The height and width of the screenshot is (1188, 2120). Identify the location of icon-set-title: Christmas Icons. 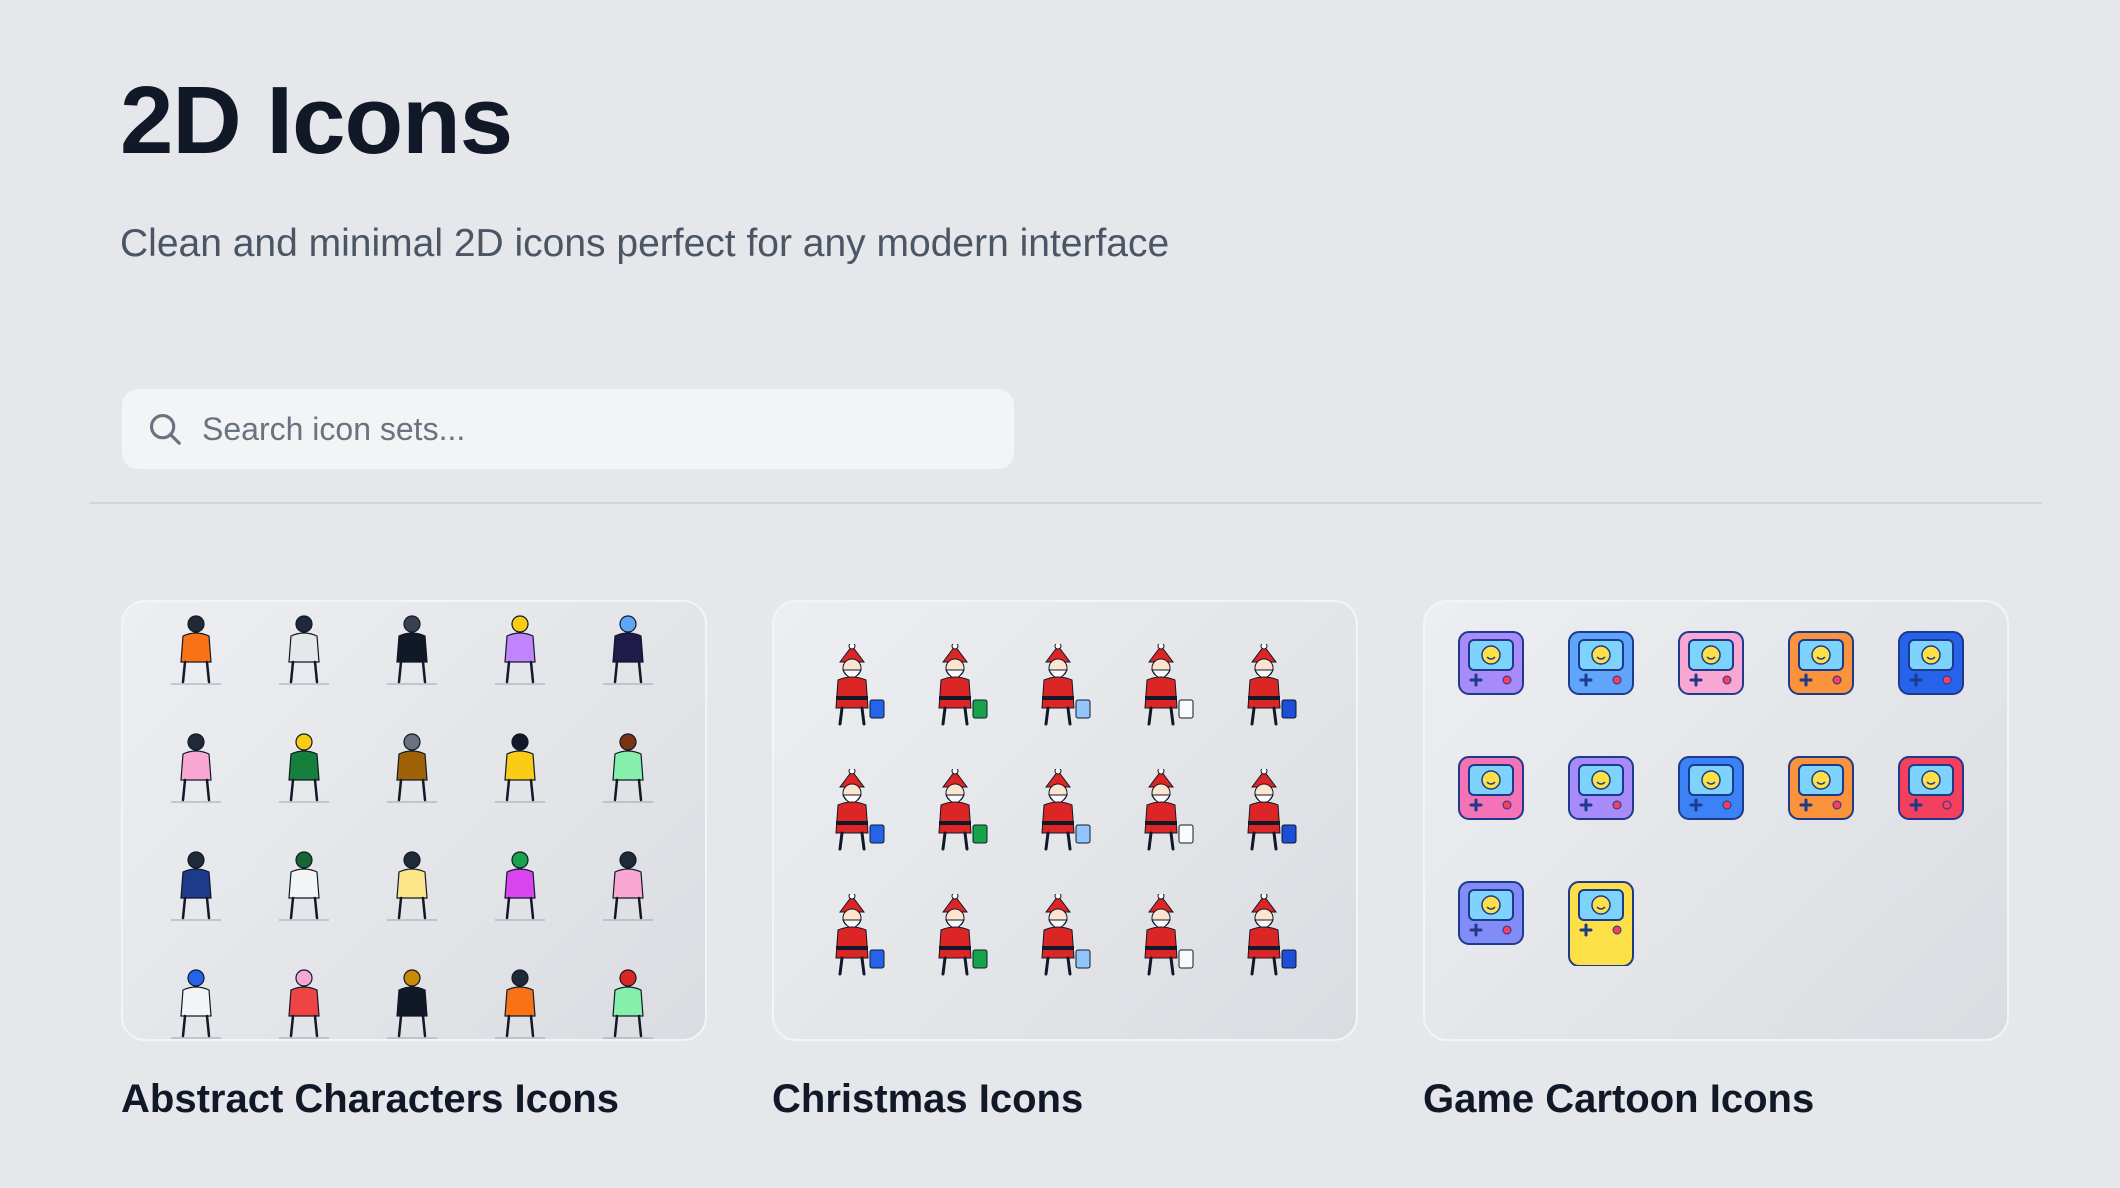
(1065, 1099).